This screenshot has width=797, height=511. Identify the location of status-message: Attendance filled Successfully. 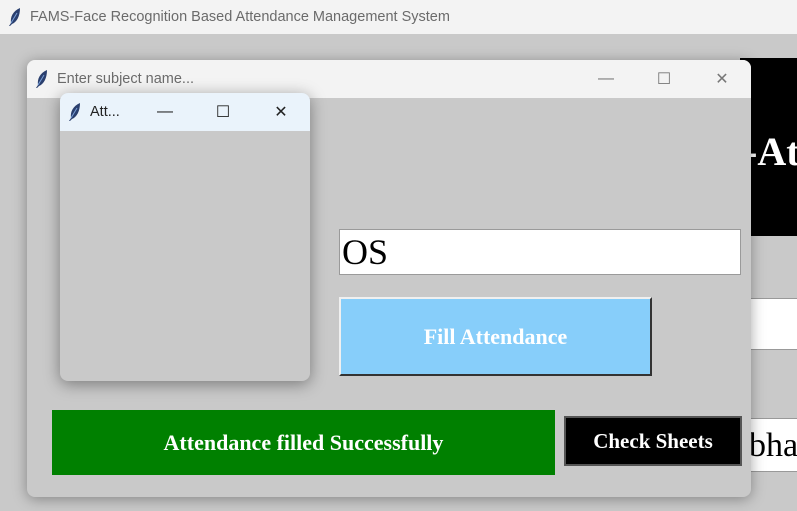
(303, 442).